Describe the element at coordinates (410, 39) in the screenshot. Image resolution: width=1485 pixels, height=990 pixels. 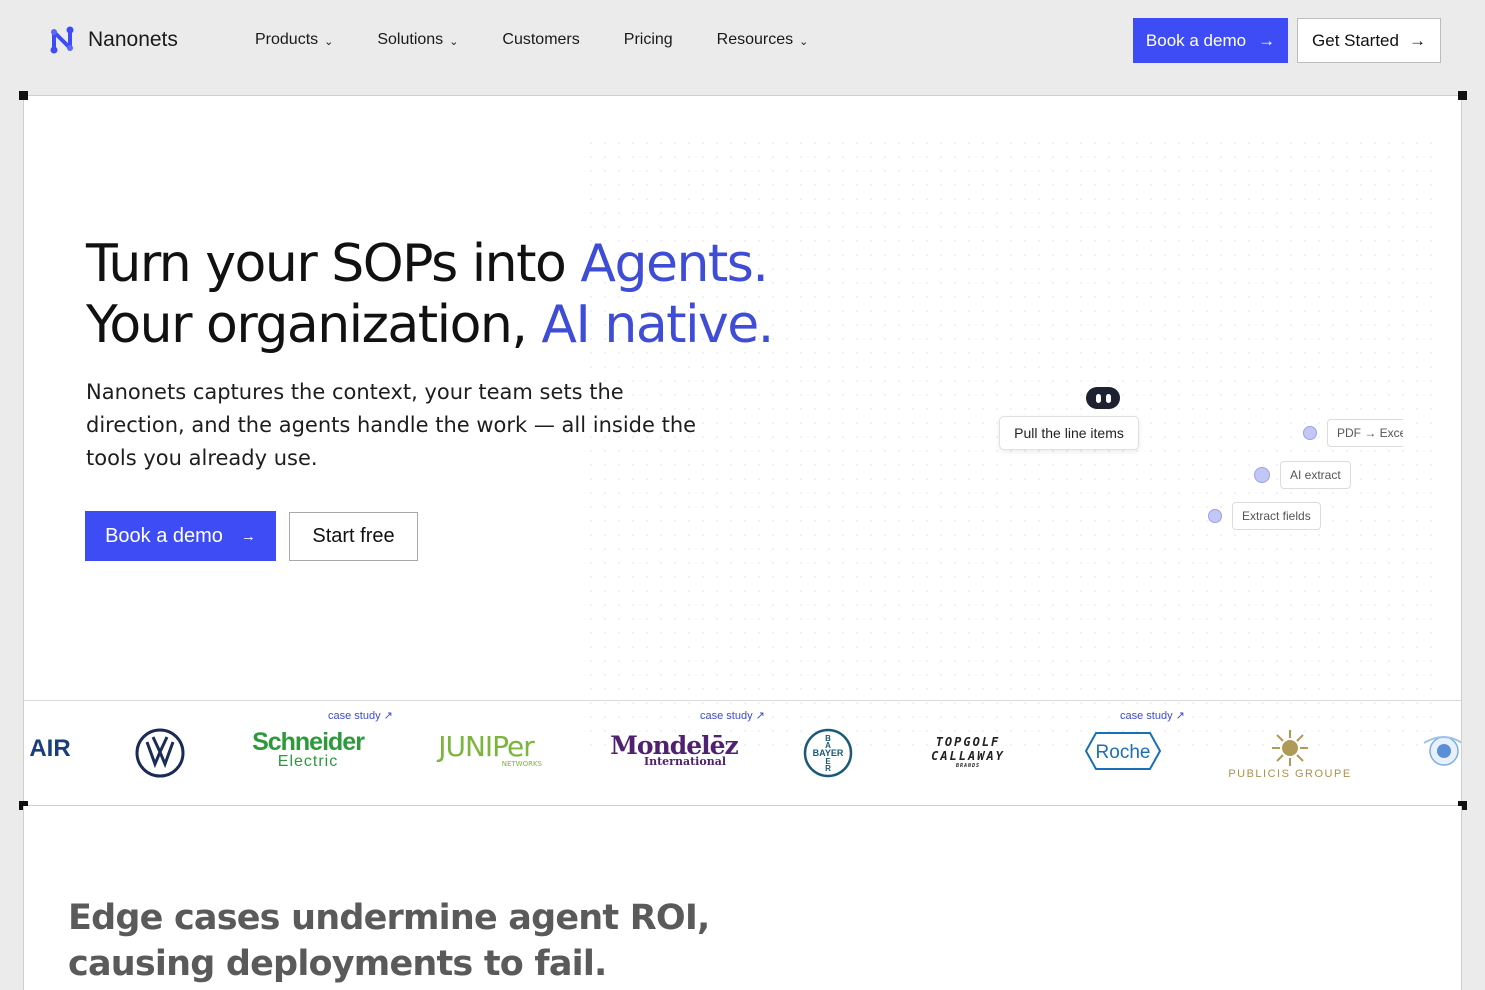
I see `menu-solutions-label: Solutions` at that location.